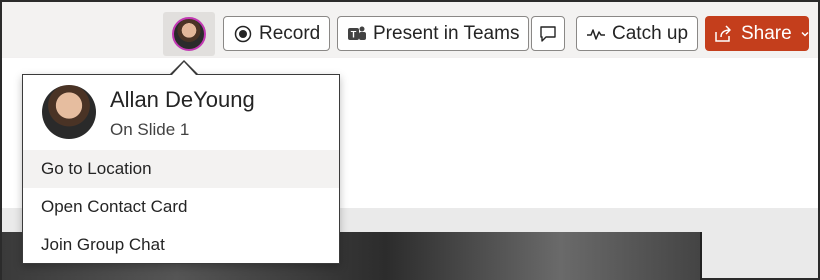  I want to click on record-button: Record, so click(277, 33).